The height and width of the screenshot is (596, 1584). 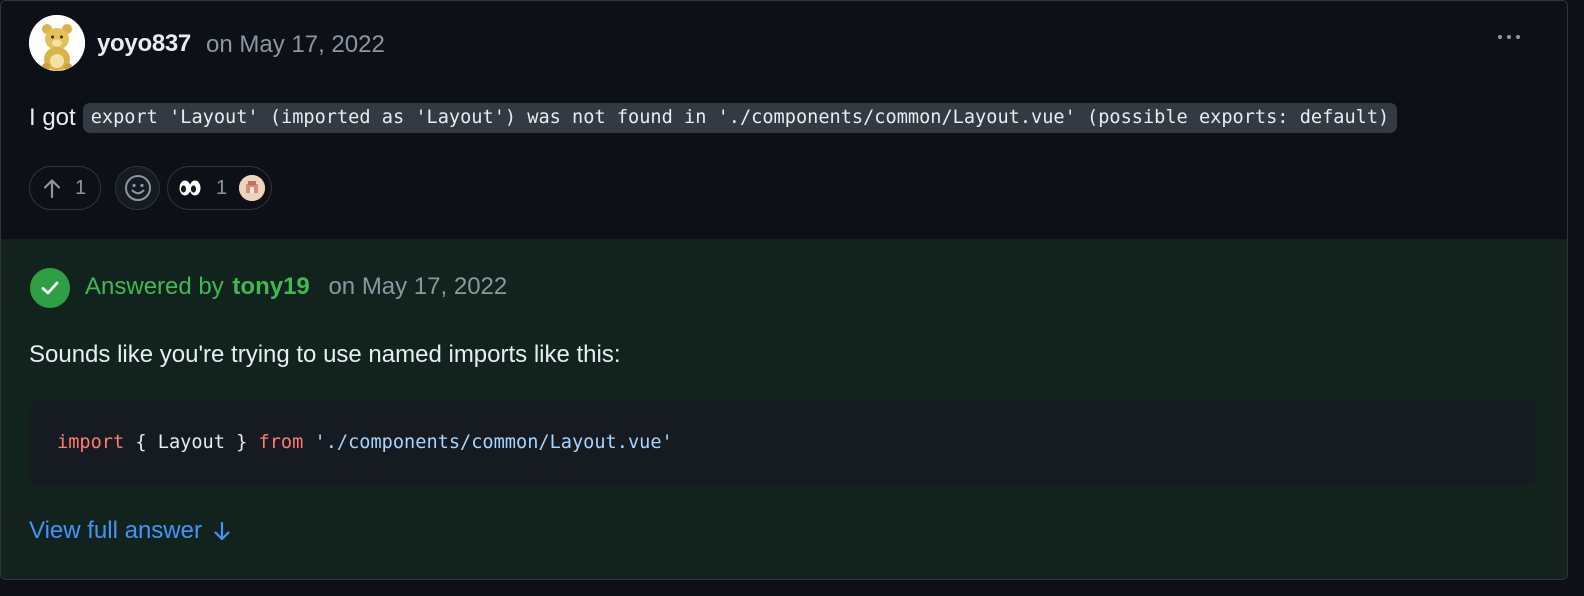 I want to click on more-options-button, so click(x=1509, y=37).